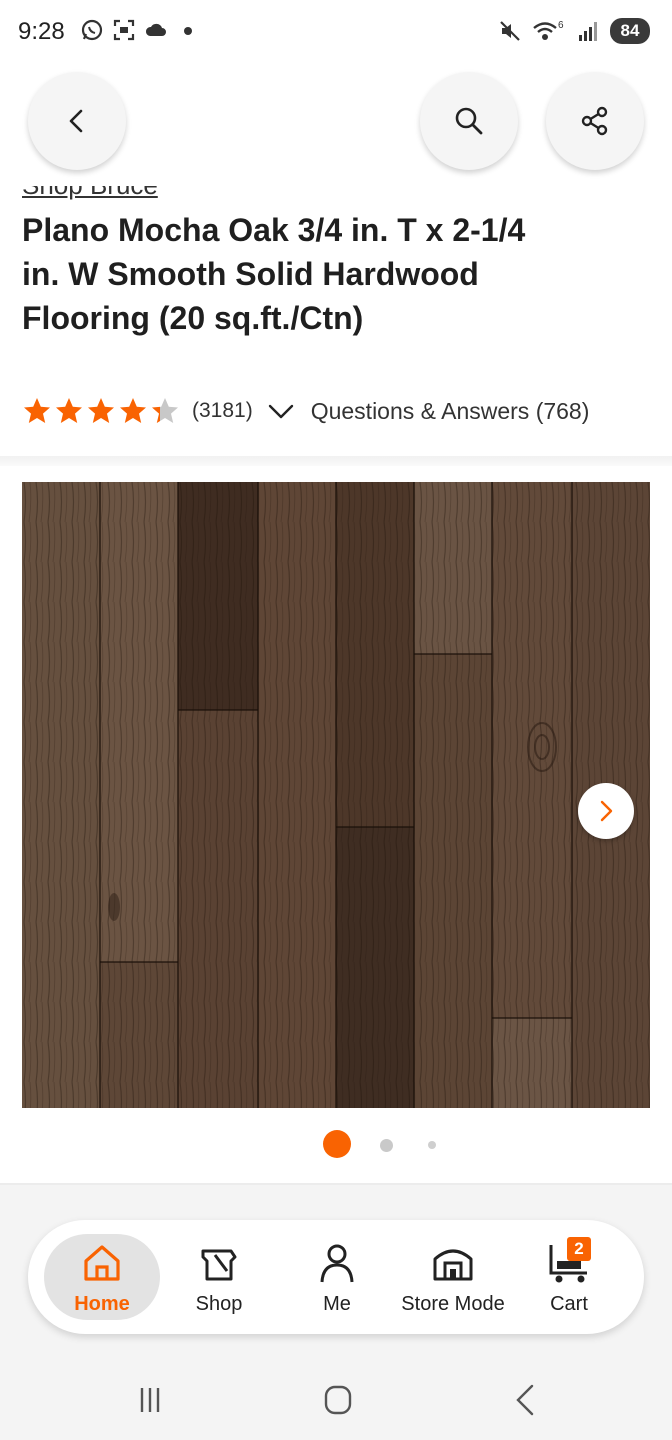 Image resolution: width=672 pixels, height=1440 pixels. What do you see at coordinates (574, 31) in the screenshot?
I see `status-right-icons: 6 84` at bounding box center [574, 31].